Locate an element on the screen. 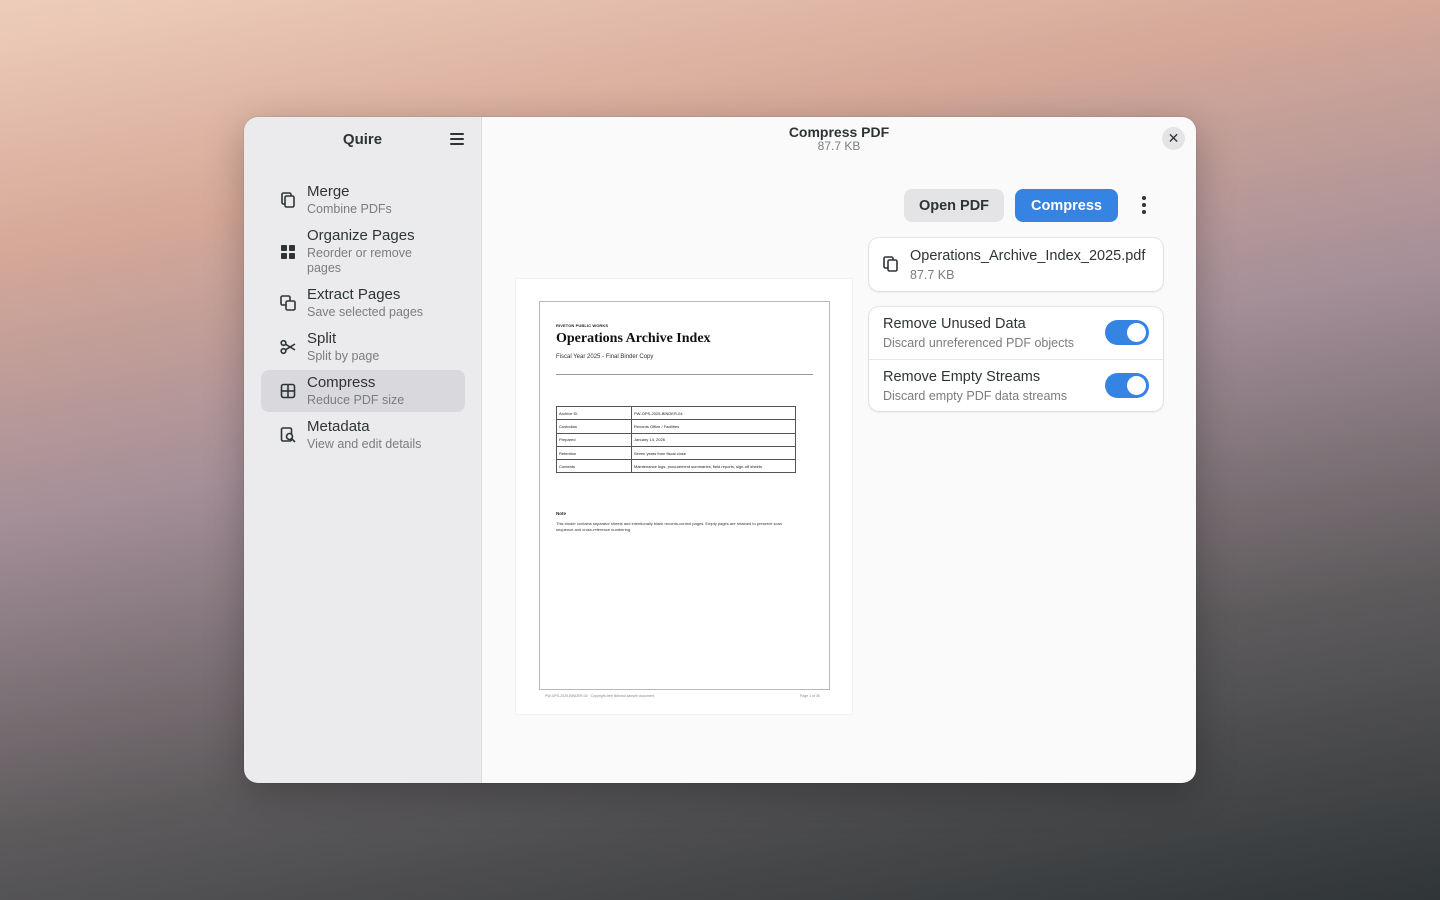 The width and height of the screenshot is (1440, 900). open-pdf-button: Open PDF is located at coordinates (954, 205).